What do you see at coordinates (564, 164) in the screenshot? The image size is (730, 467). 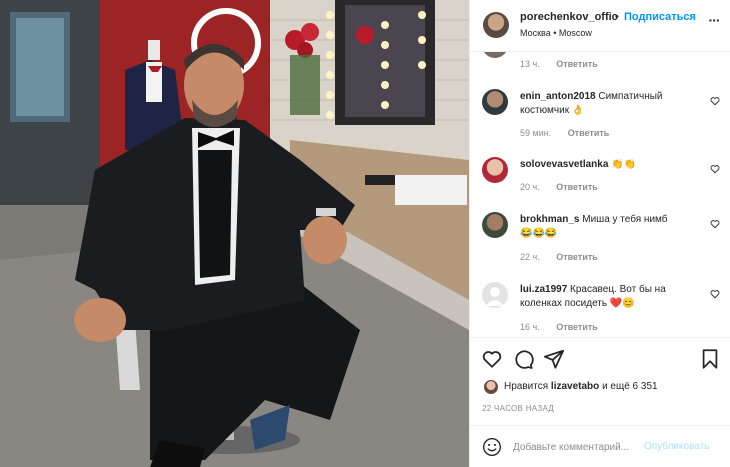 I see `commenter-username: solovevasvetlanka` at bounding box center [564, 164].